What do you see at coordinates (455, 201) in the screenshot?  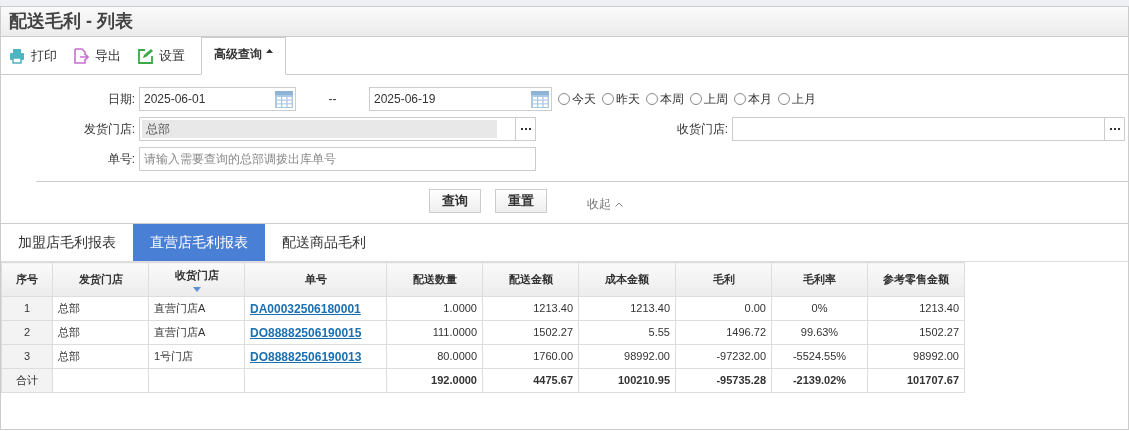 I see `form-button: 查询` at bounding box center [455, 201].